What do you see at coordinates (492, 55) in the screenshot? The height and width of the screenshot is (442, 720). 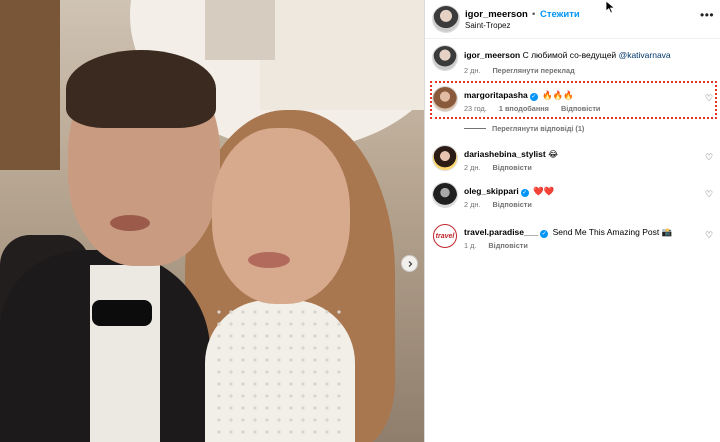 I see `caption-username: igor_meerson` at bounding box center [492, 55].